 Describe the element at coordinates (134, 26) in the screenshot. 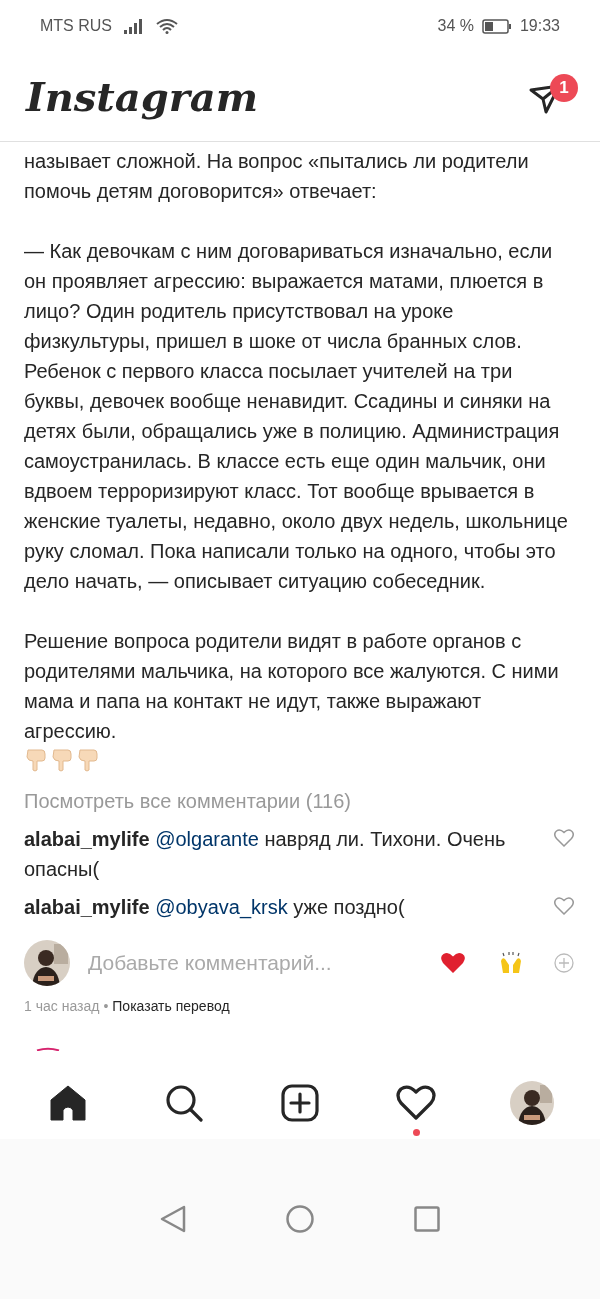

I see `signal-icon` at that location.